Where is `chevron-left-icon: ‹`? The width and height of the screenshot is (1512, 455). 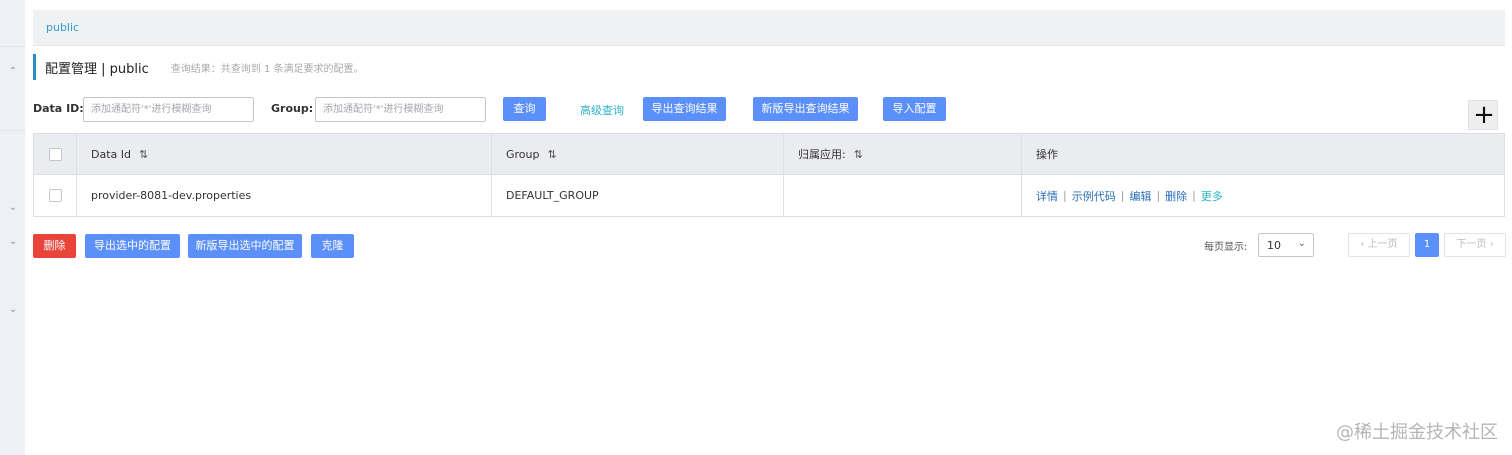
chevron-left-icon: ‹ is located at coordinates (1362, 244).